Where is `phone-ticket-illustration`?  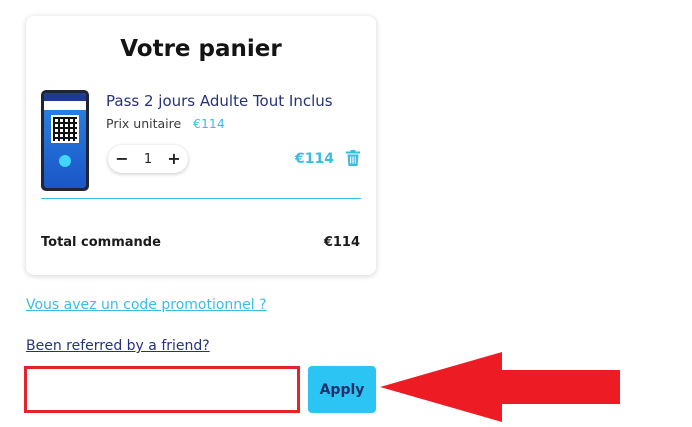 phone-ticket-illustration is located at coordinates (65, 140).